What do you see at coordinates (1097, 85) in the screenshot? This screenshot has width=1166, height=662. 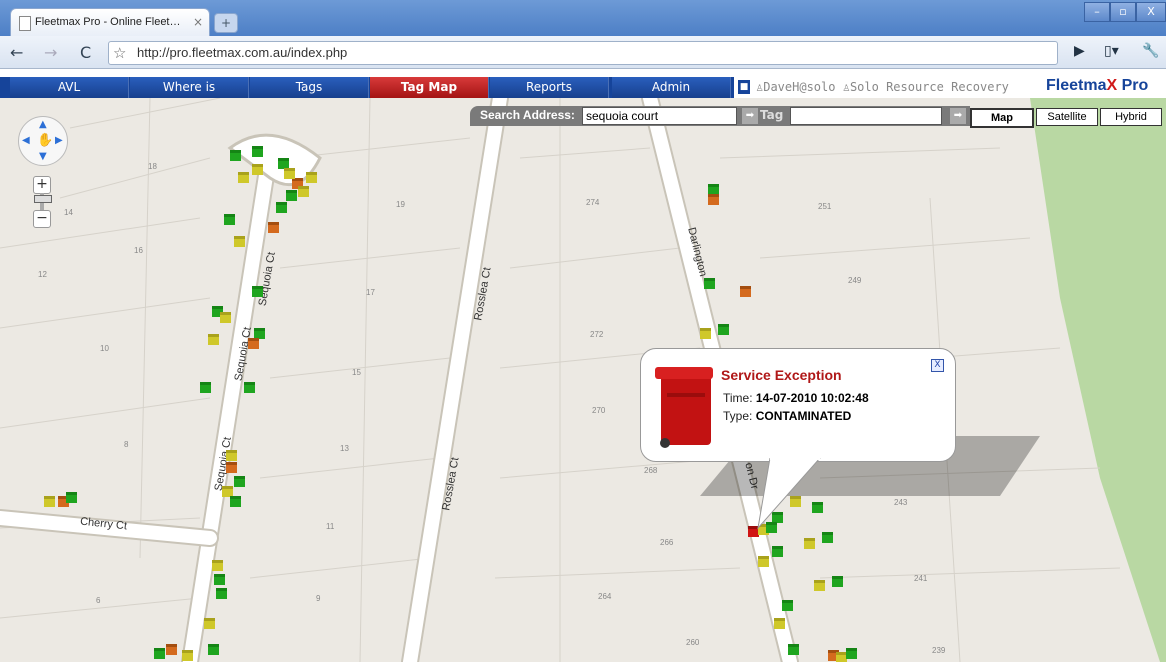 I see `brand-logo: FleetmaX Pro` at bounding box center [1097, 85].